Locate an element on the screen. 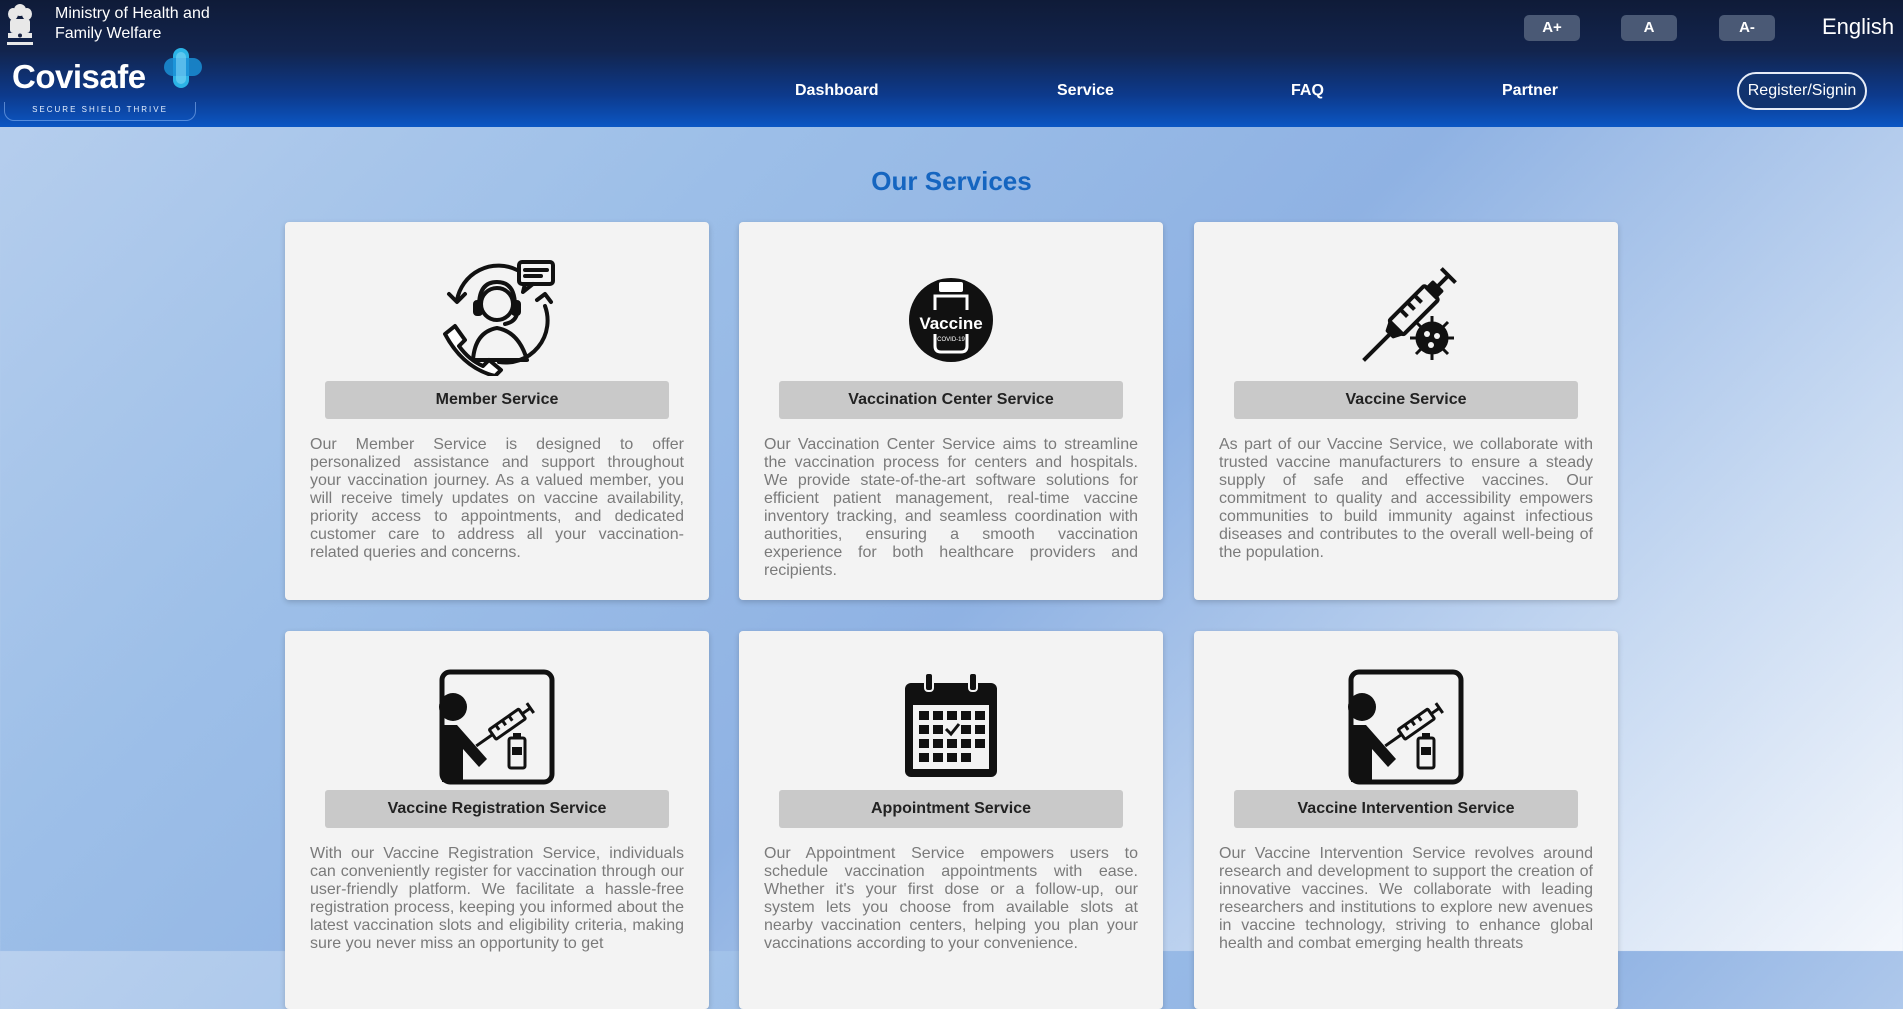  national-emblem-icon is located at coordinates (20, 24).